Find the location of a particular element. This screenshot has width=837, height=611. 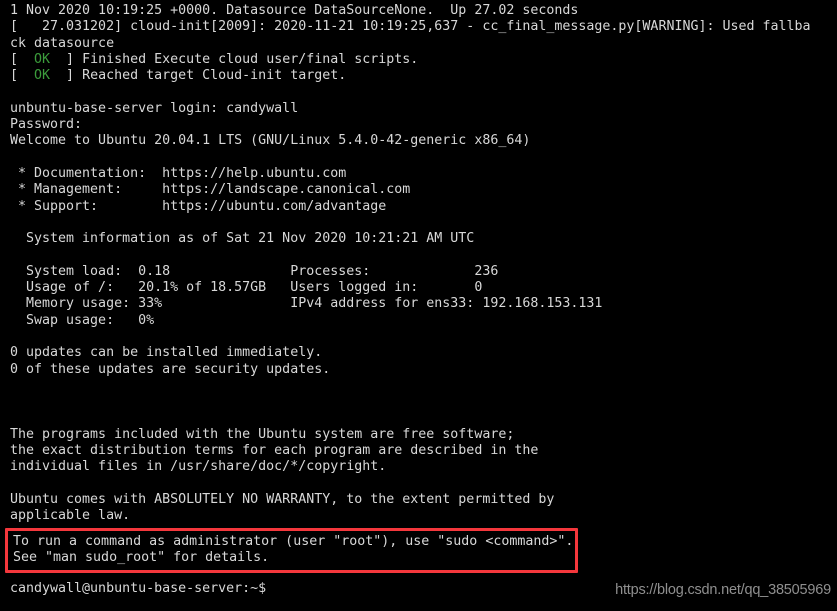

terminal-line-documentation: * Documentation: https://help.ubuntu.com is located at coordinates (178, 173).